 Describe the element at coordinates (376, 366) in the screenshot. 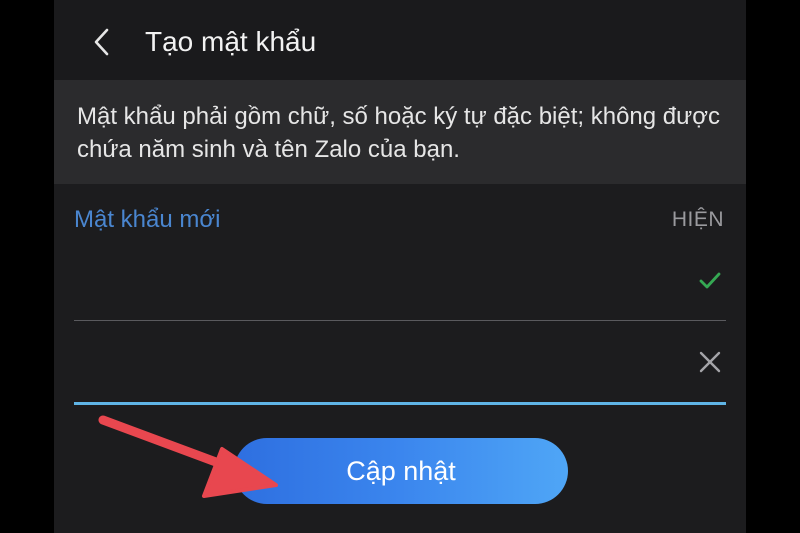

I see `confirm-password-input` at that location.